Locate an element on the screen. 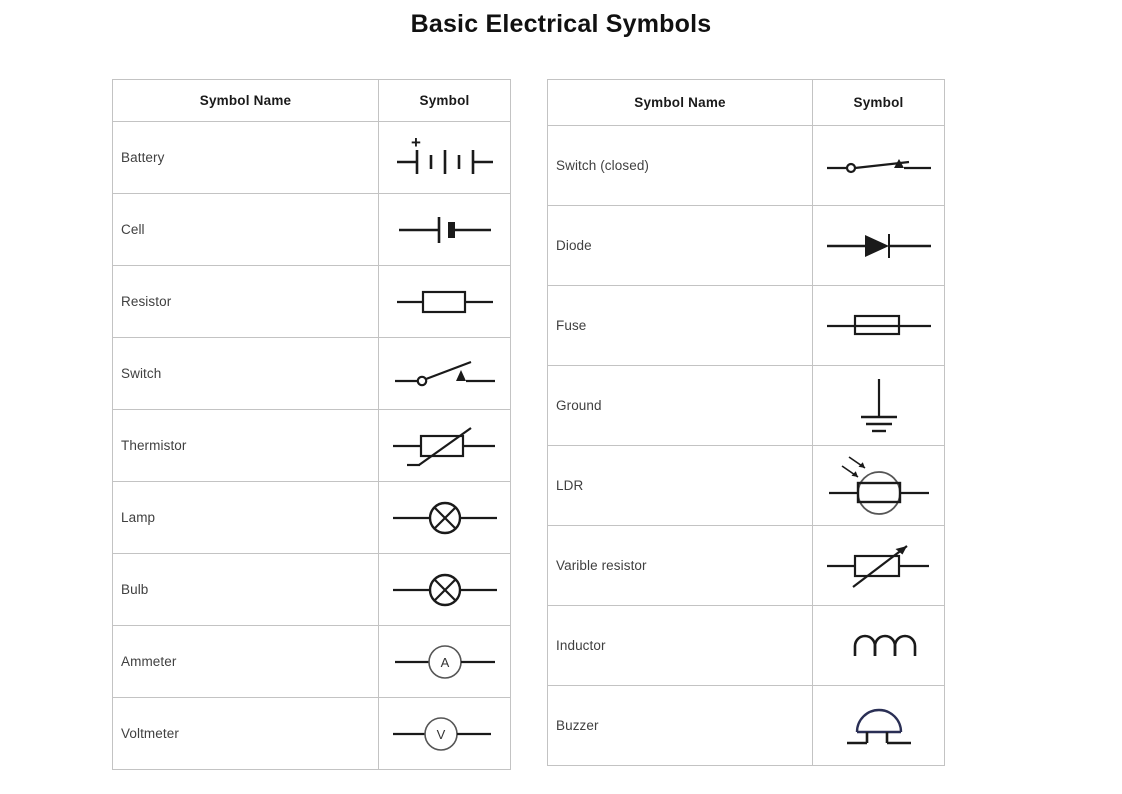  table-row: Ground is located at coordinates (746, 405).